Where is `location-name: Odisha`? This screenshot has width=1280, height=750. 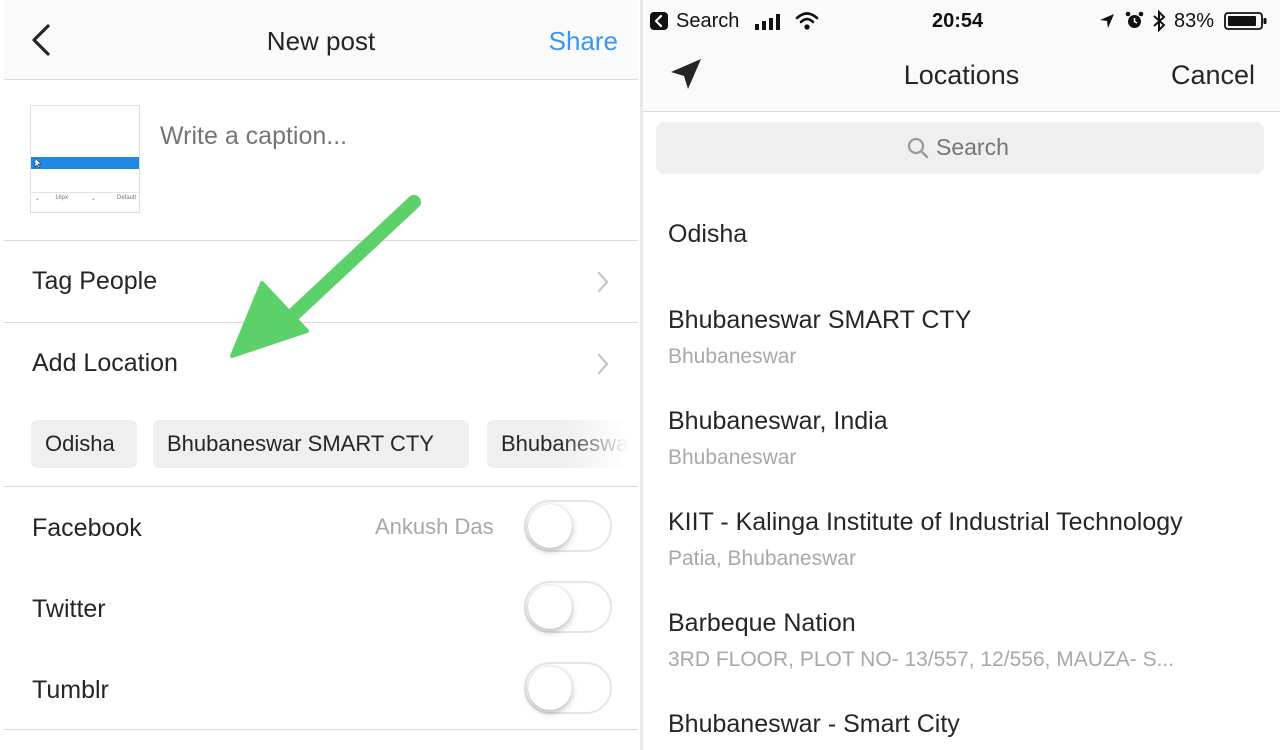 location-name: Odisha is located at coordinates (708, 234).